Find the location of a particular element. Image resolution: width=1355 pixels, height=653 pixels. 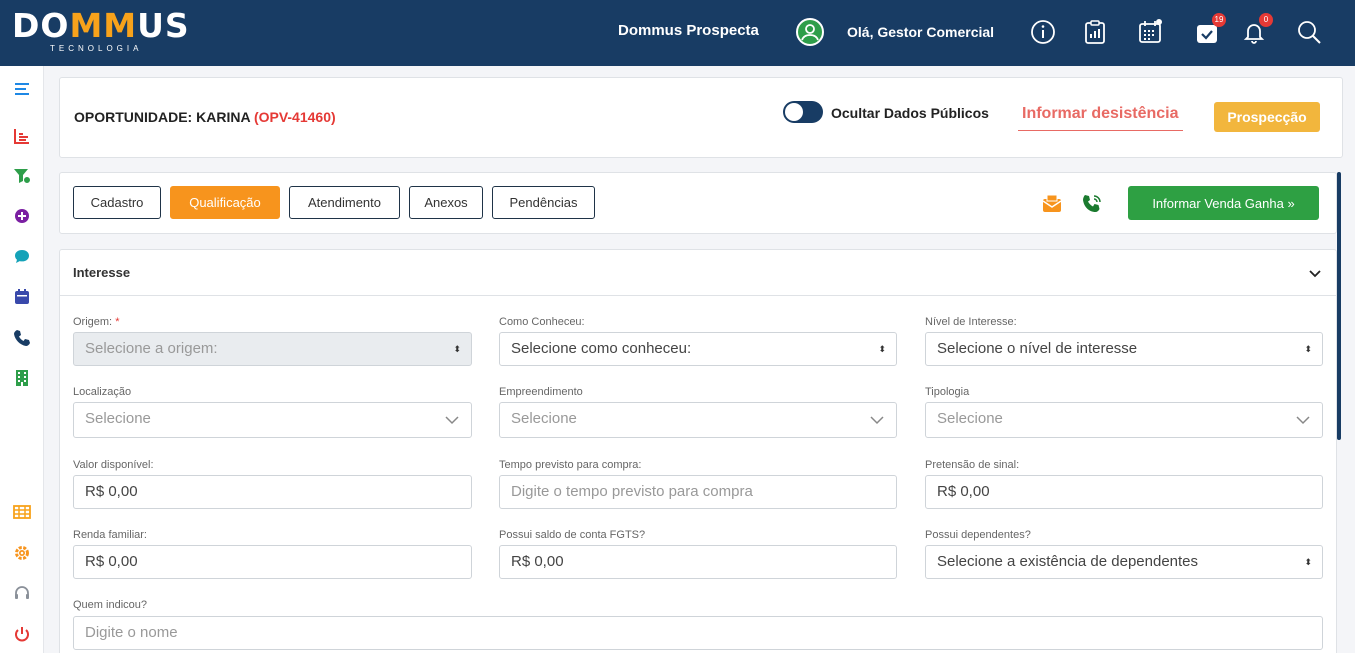

funnel-icon is located at coordinates (22, 176).